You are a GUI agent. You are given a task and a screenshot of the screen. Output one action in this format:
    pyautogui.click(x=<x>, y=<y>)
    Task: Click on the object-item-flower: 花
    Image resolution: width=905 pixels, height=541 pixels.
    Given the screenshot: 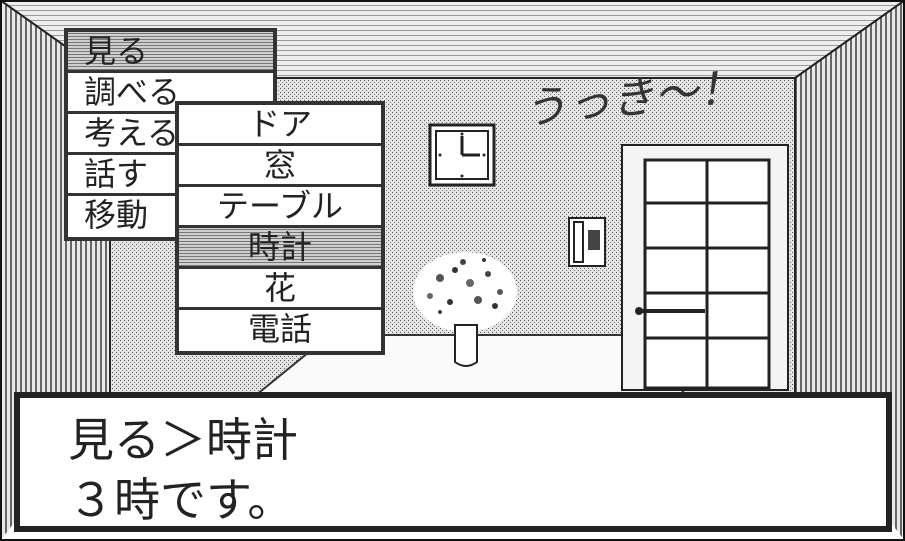 What is the action you would take?
    pyautogui.click(x=280, y=289)
    